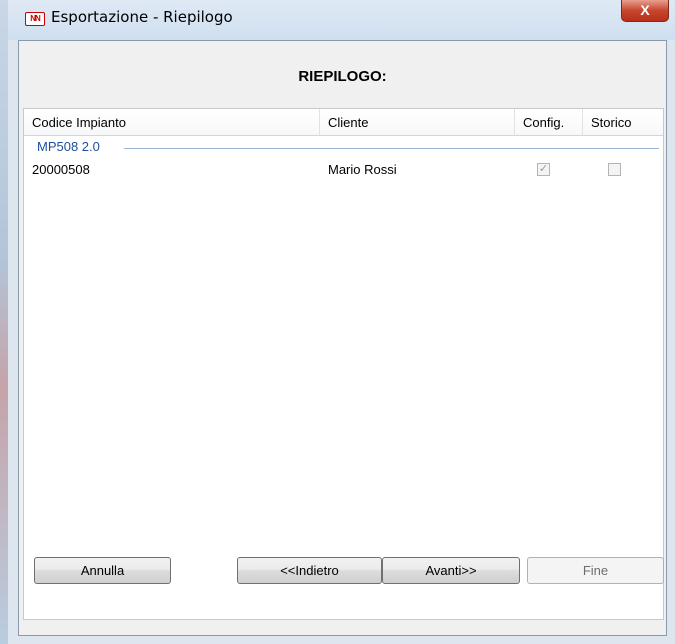  Describe the element at coordinates (142, 17) in the screenshot. I see `window-title: Esportazione - Riepilogo` at that location.